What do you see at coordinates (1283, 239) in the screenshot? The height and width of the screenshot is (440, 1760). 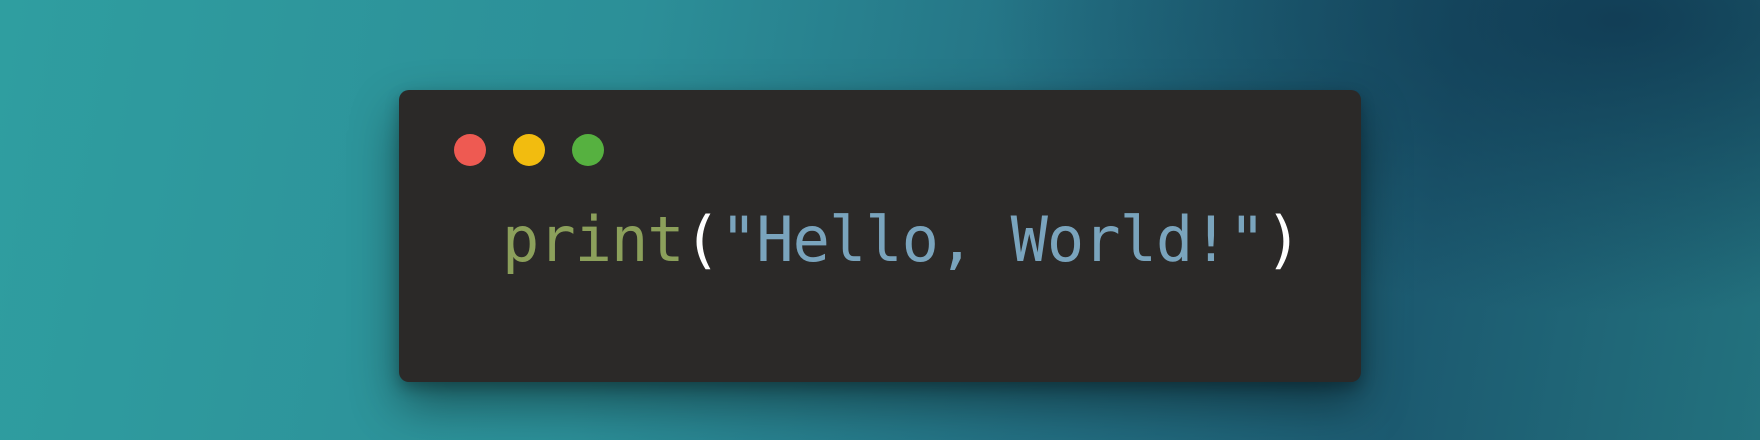 I see `close-paren: )` at bounding box center [1283, 239].